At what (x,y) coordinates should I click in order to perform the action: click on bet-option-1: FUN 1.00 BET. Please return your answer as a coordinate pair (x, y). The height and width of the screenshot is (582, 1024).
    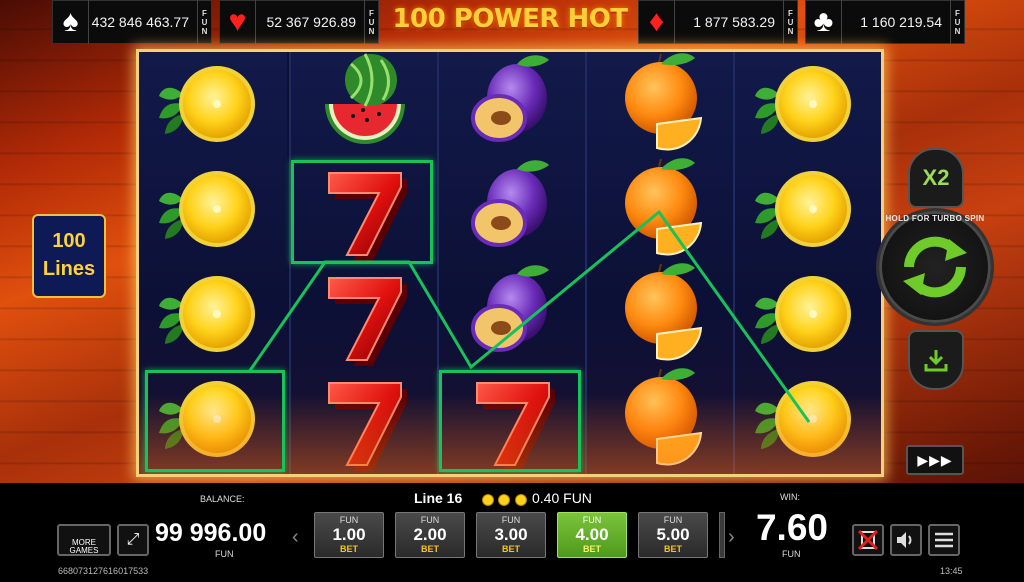
    Looking at the image, I should click on (349, 535).